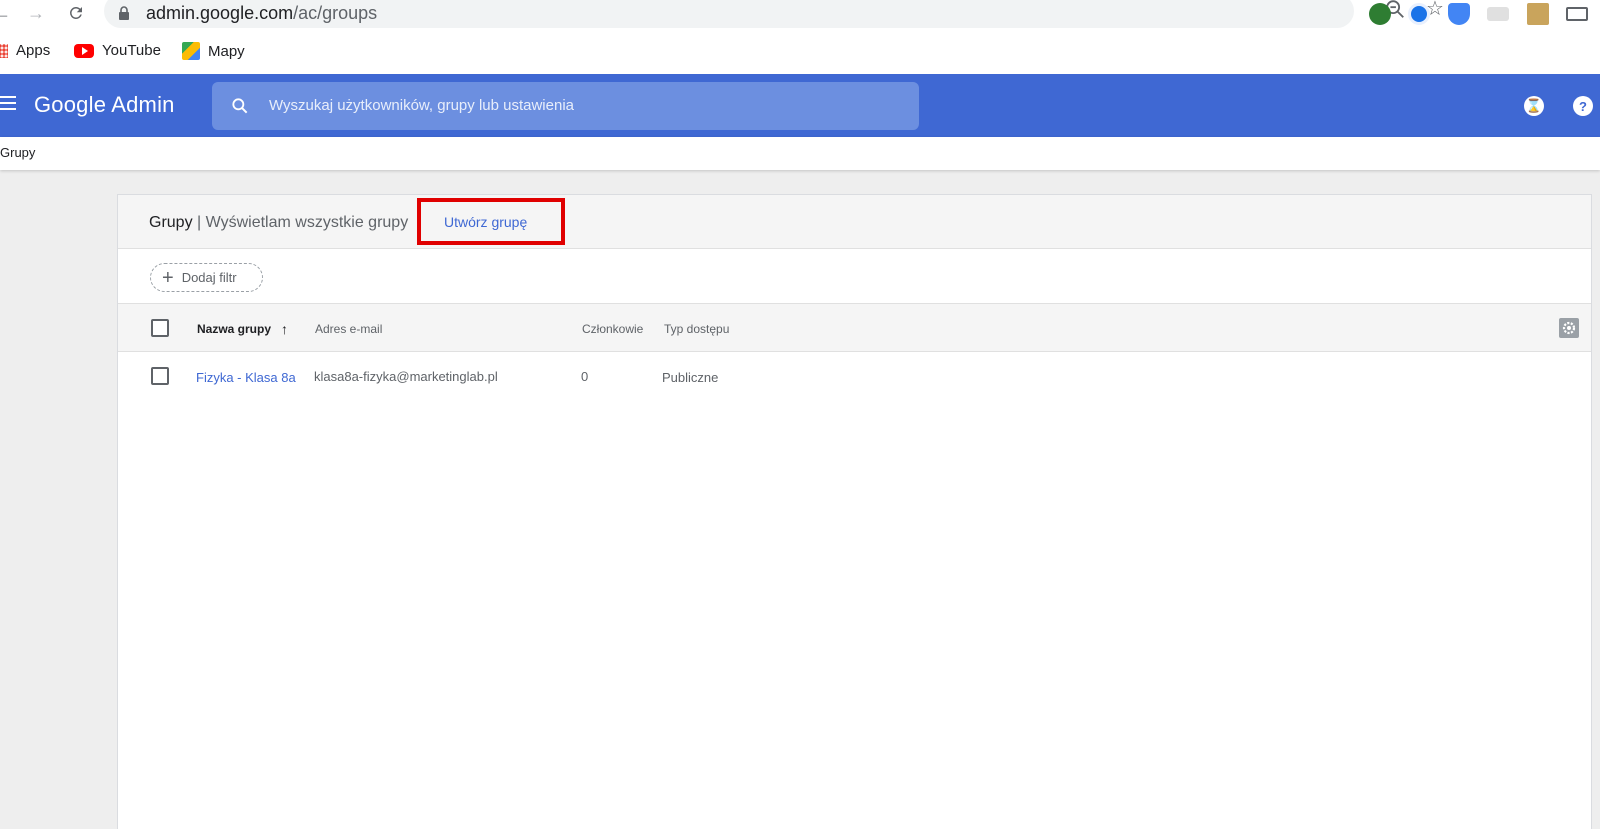 This screenshot has width=1600, height=829. What do you see at coordinates (33, 50) in the screenshot?
I see `bookmark-label: Apps` at bounding box center [33, 50].